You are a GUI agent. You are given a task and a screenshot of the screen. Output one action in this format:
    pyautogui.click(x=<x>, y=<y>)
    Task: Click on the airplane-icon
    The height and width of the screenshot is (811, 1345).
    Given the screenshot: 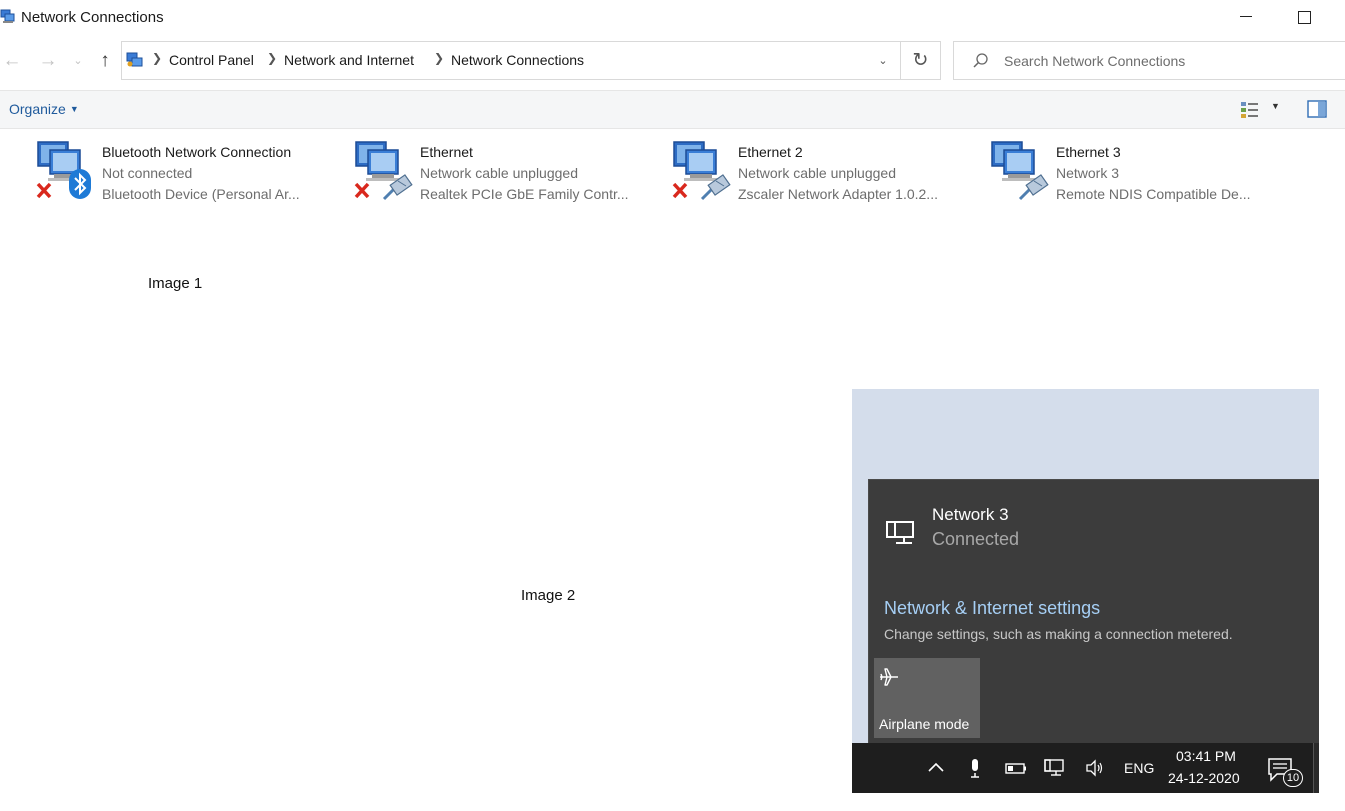 What is the action you would take?
    pyautogui.click(x=889, y=677)
    